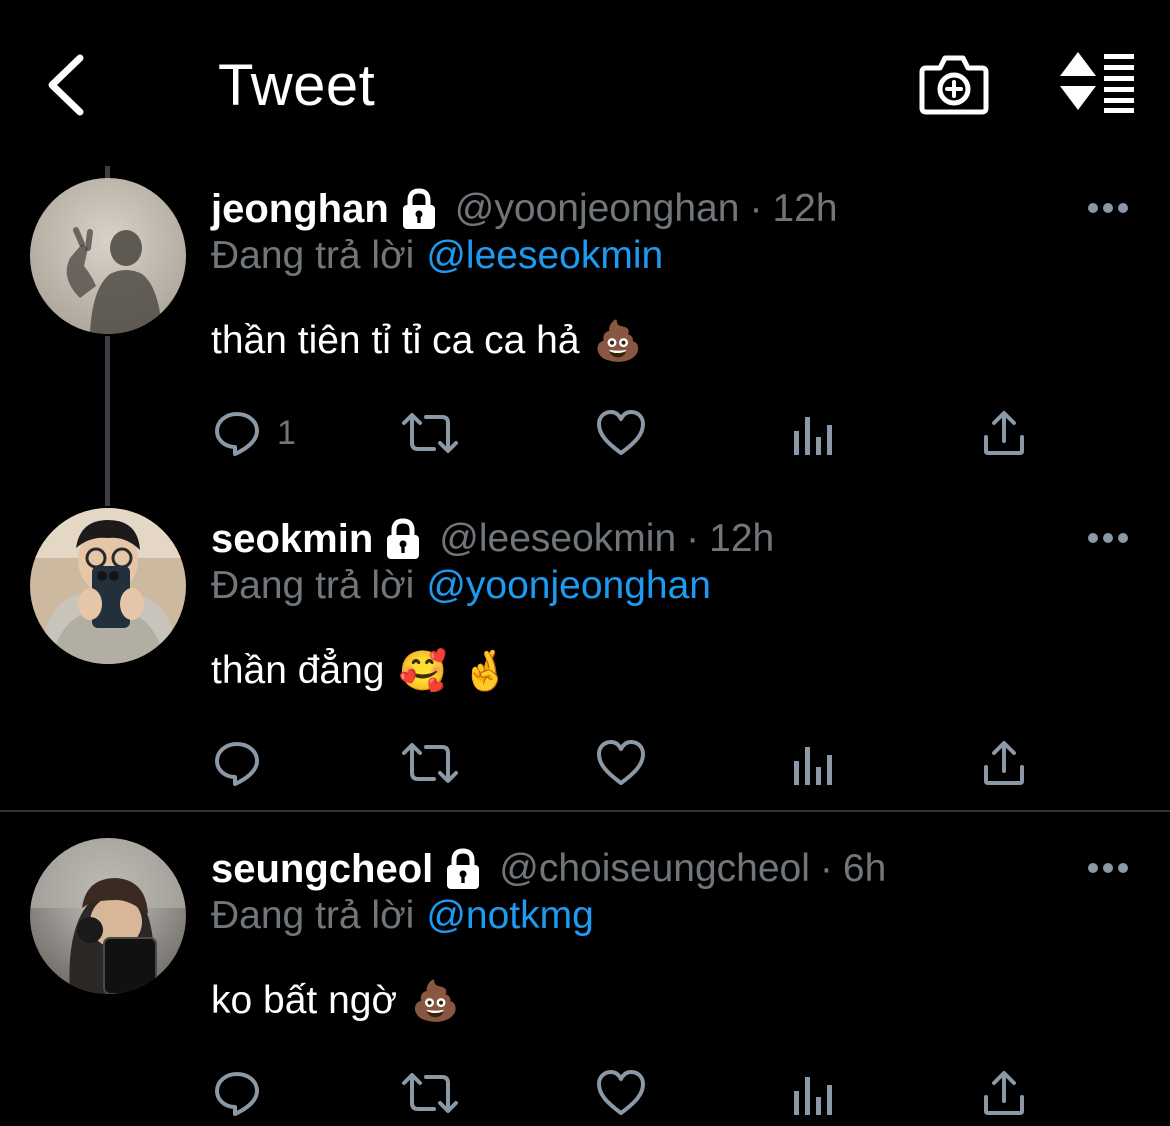 The image size is (1170, 1126). Describe the element at coordinates (322, 869) in the screenshot. I see `display-name: seungcheol` at that location.